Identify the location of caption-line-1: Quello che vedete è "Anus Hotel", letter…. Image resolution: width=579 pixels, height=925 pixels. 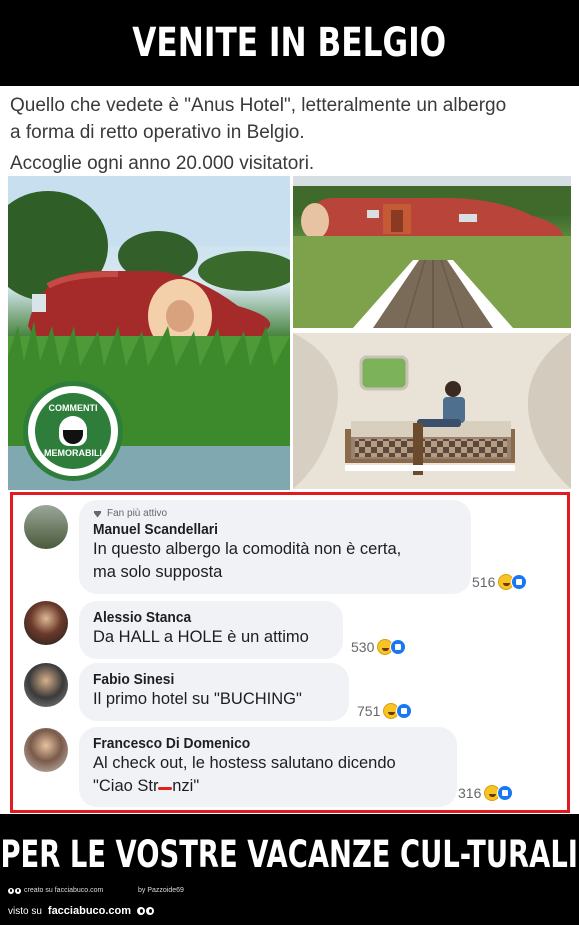
(258, 105).